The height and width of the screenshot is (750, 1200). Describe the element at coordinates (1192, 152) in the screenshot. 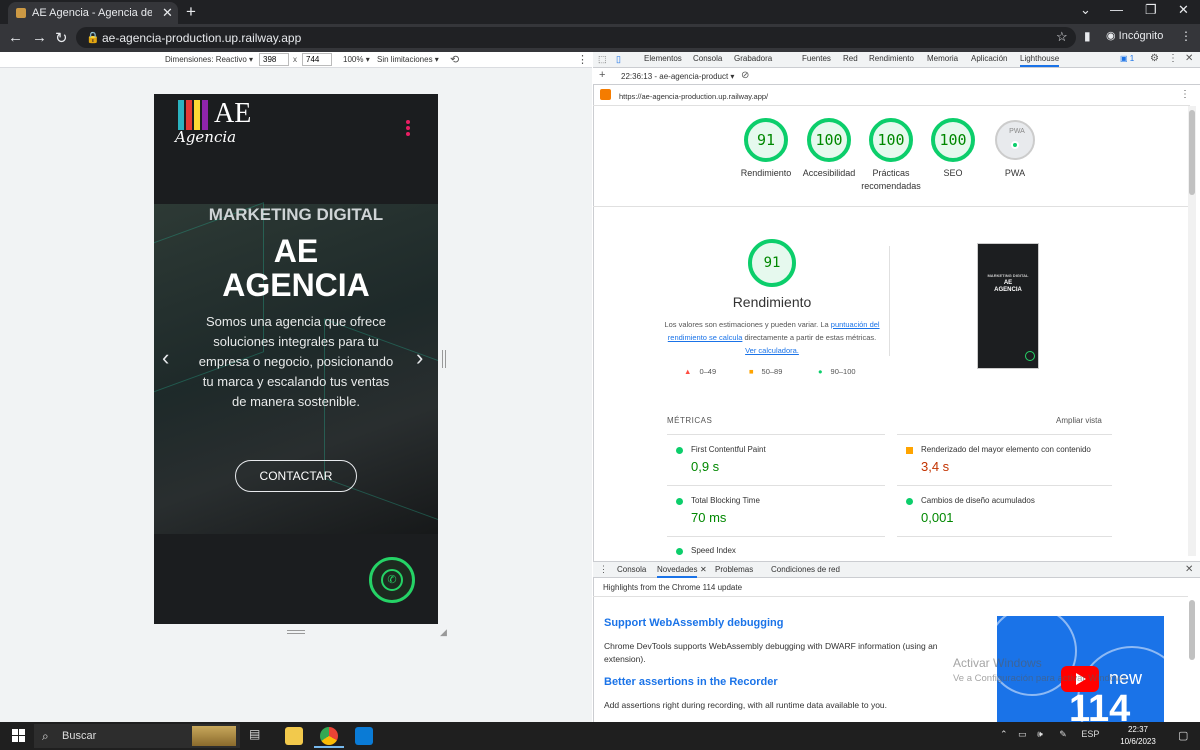

I see `report-scrollbar-thumb` at that location.